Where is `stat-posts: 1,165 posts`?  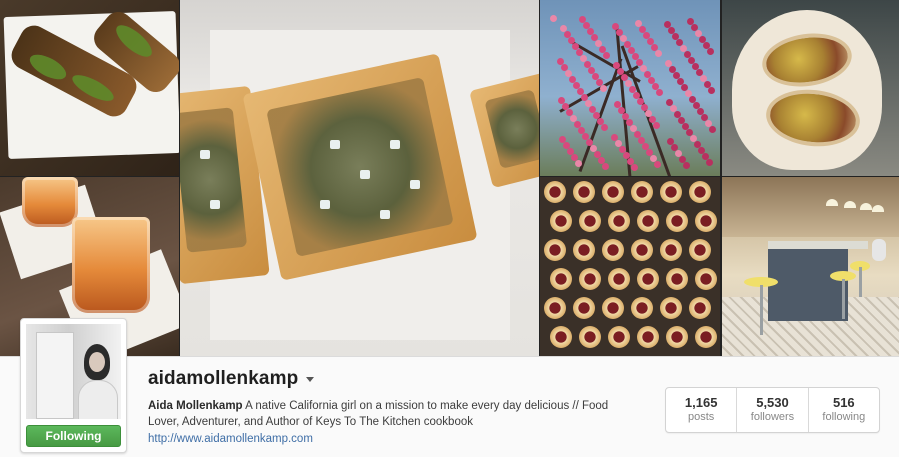
stat-posts: 1,165 posts is located at coordinates (702, 410).